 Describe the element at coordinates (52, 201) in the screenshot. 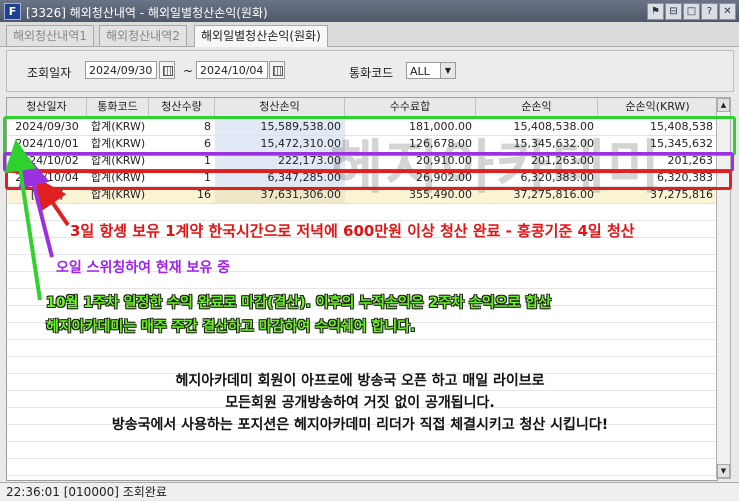

I see `arrow-red` at that location.